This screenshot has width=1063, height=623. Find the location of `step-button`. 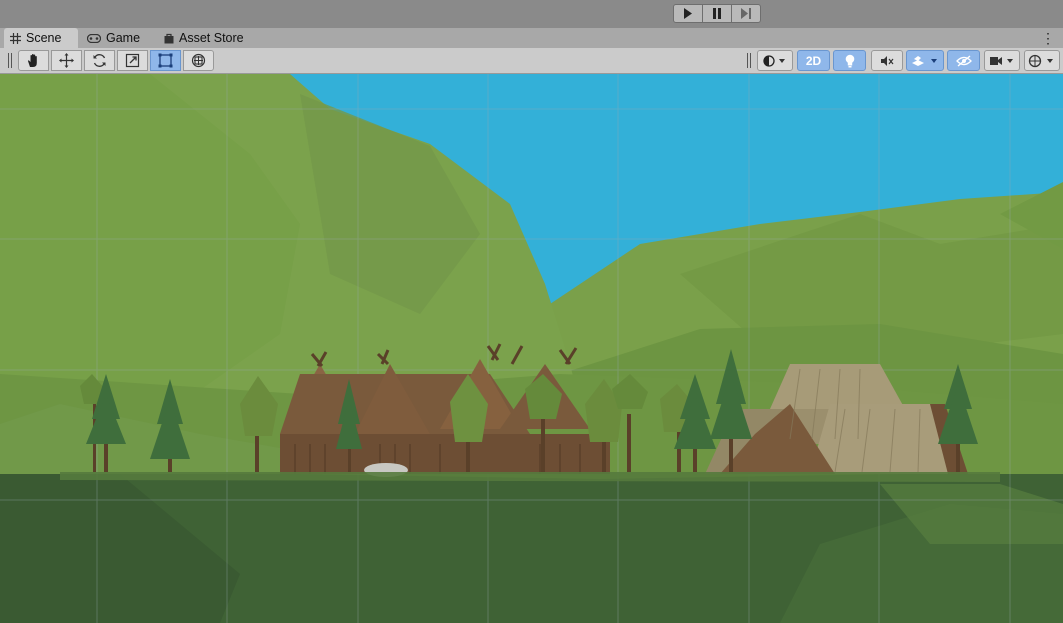

step-button is located at coordinates (746, 13).